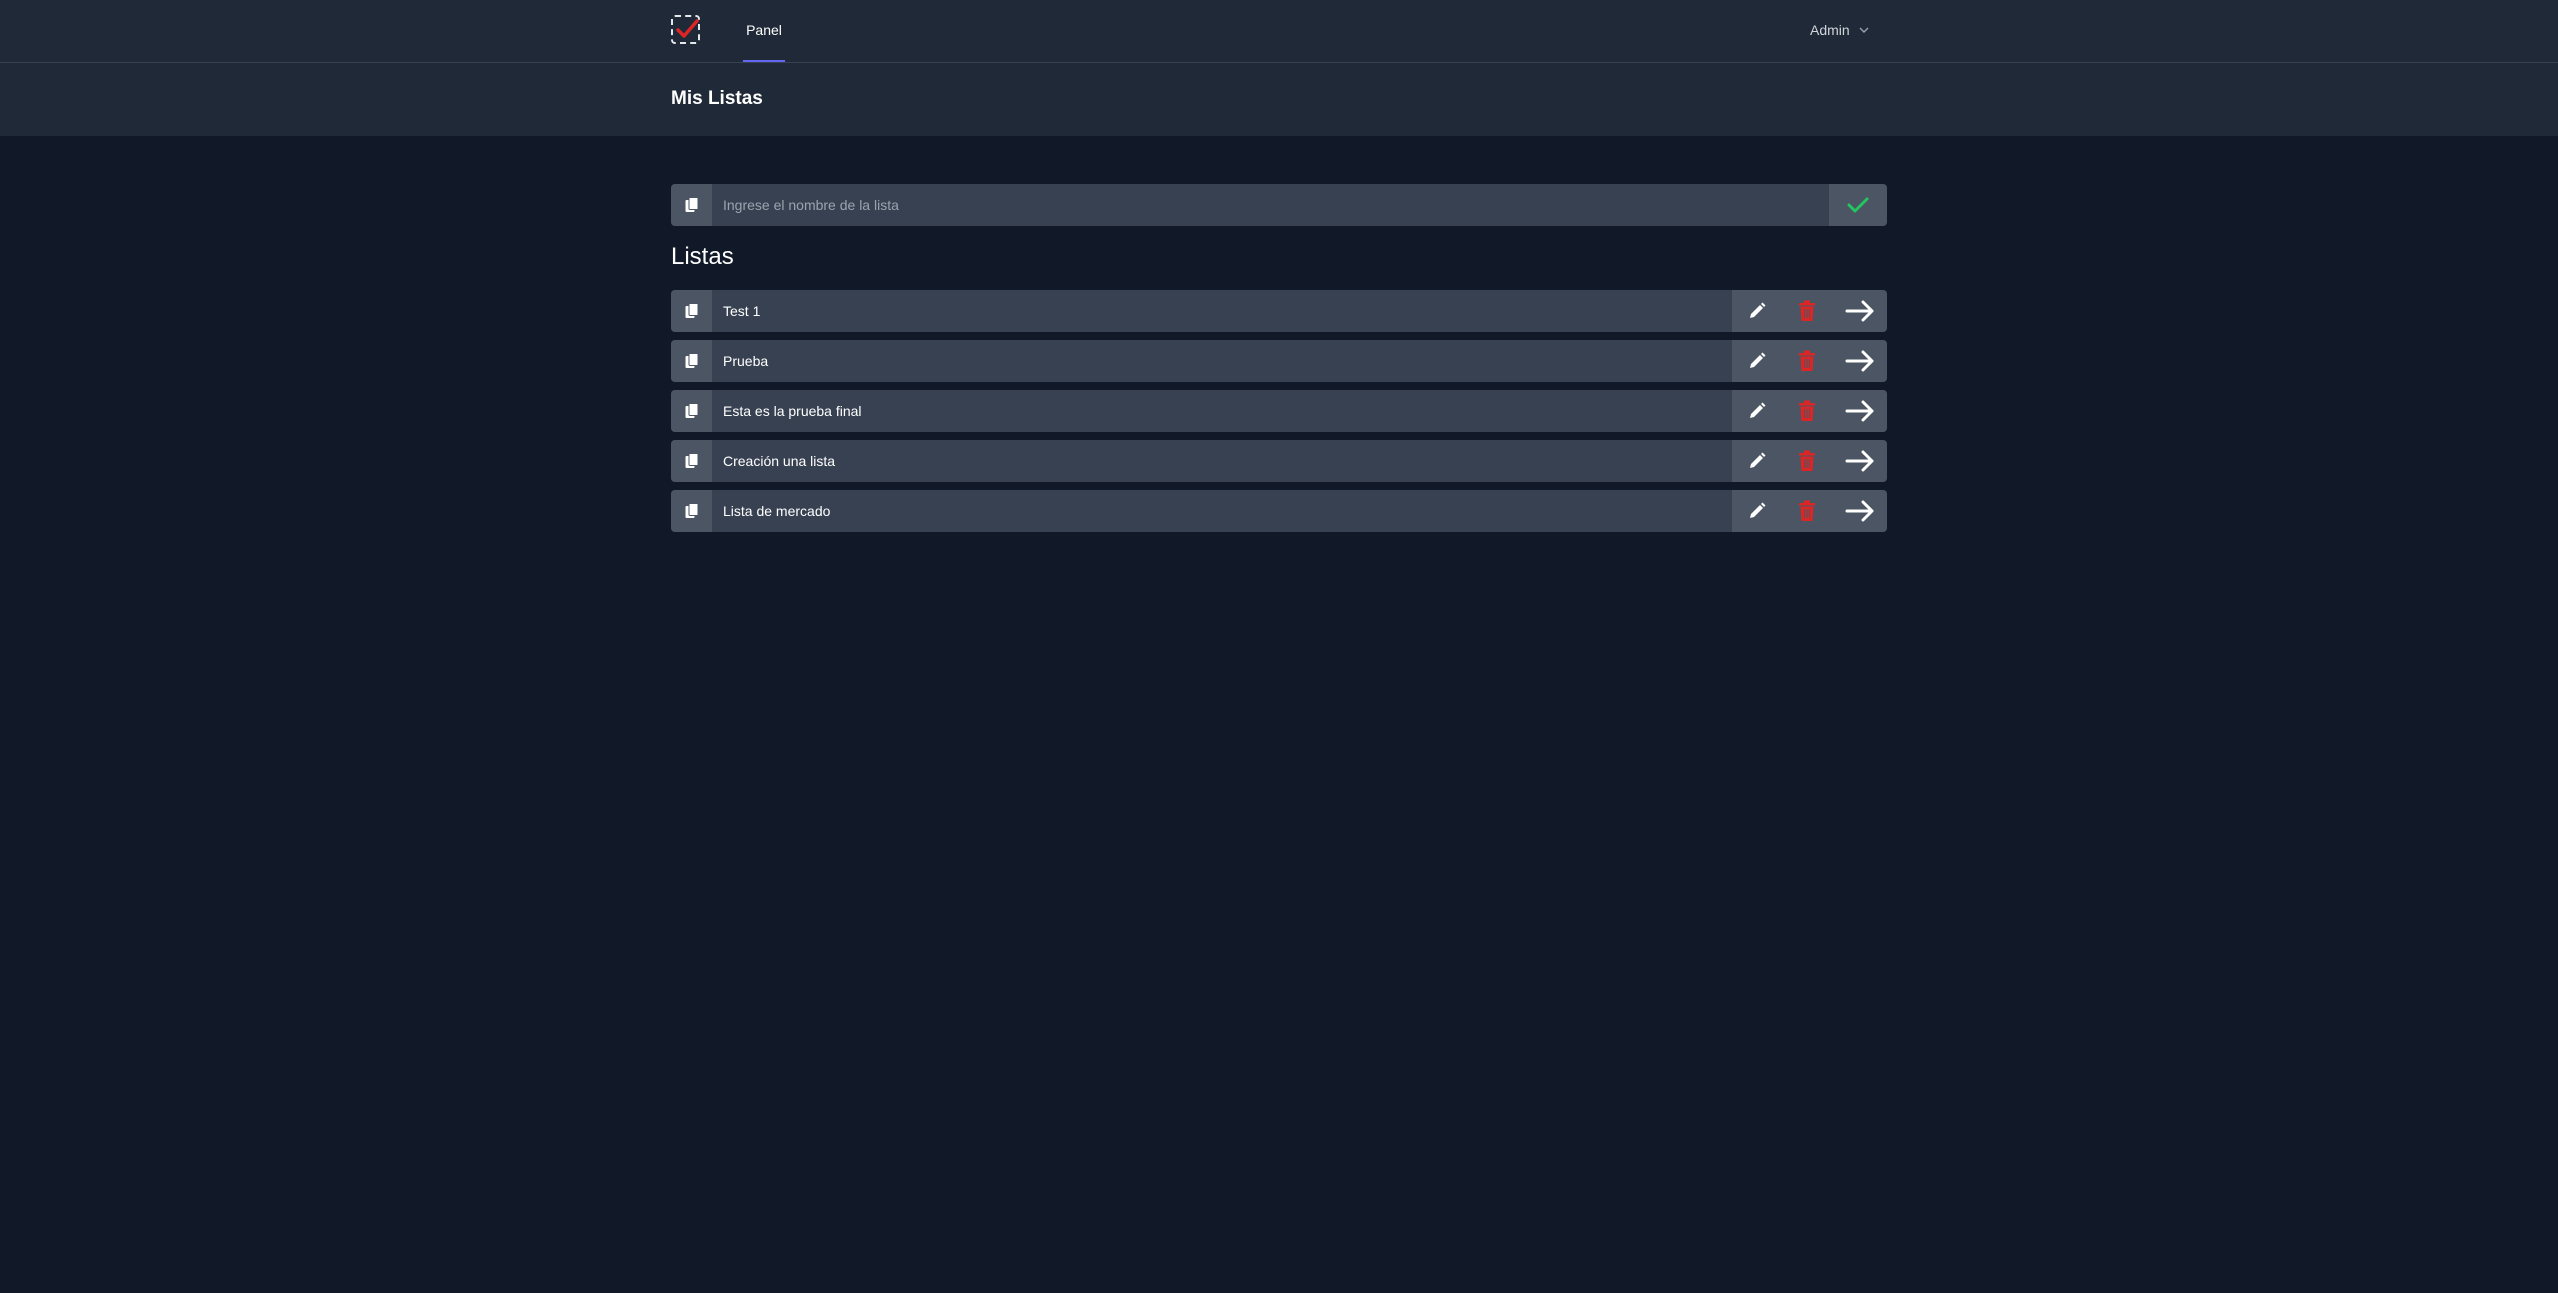 Image resolution: width=2558 pixels, height=1293 pixels. I want to click on list-item: Test 1, so click(1279, 311).